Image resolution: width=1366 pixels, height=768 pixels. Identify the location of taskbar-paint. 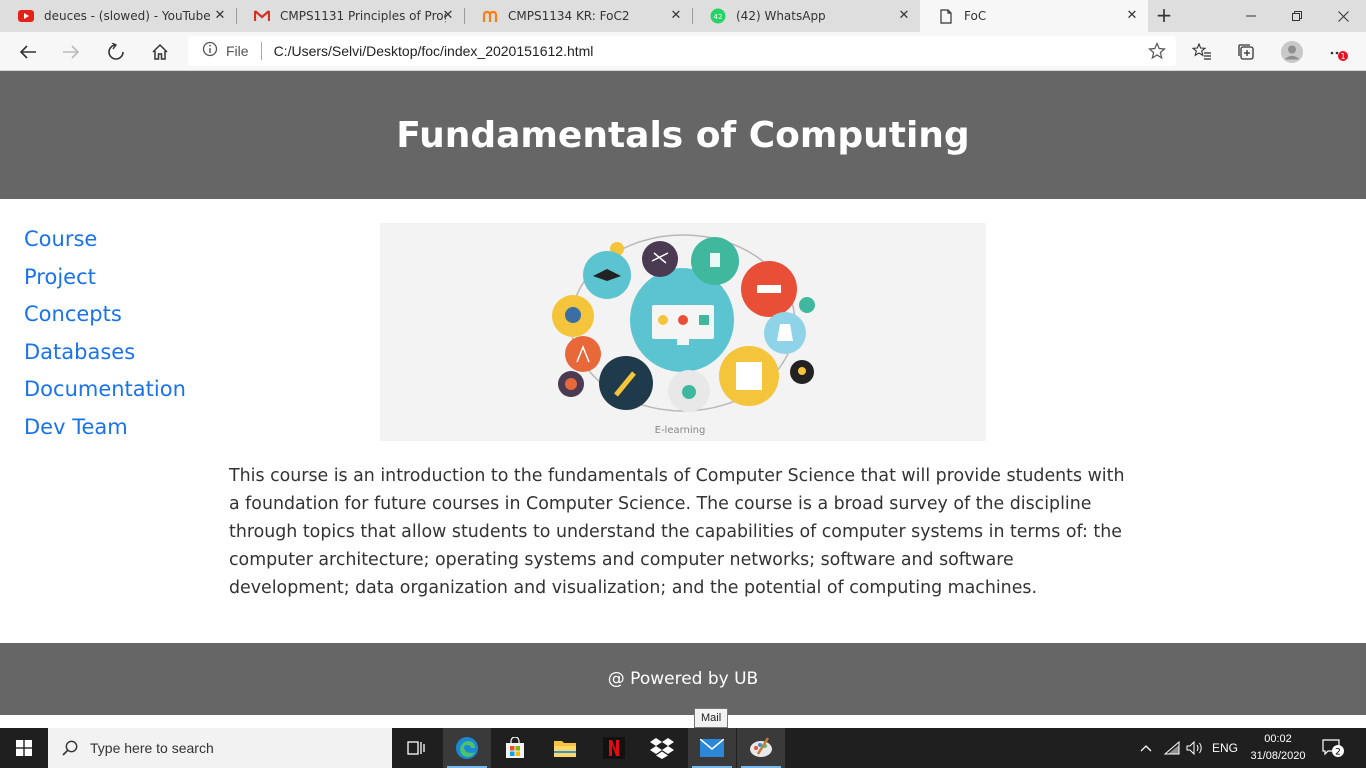
(761, 748).